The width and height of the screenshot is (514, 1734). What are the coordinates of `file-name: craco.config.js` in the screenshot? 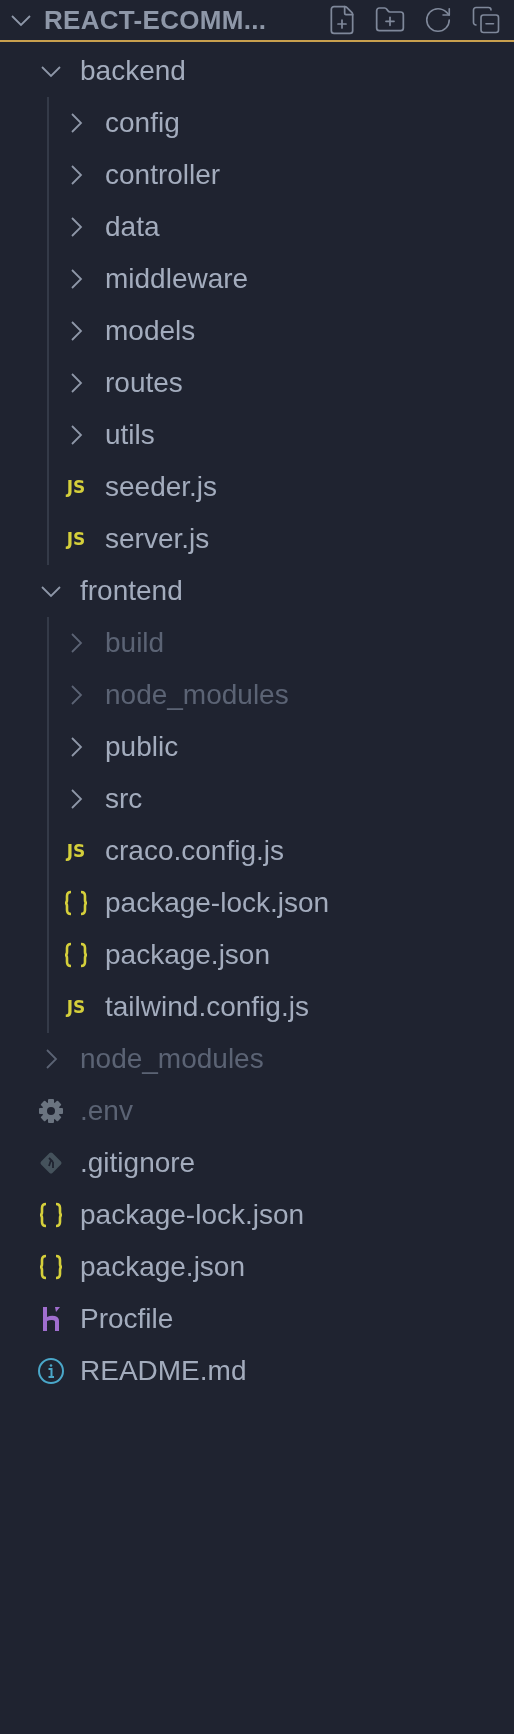 It's located at (194, 851).